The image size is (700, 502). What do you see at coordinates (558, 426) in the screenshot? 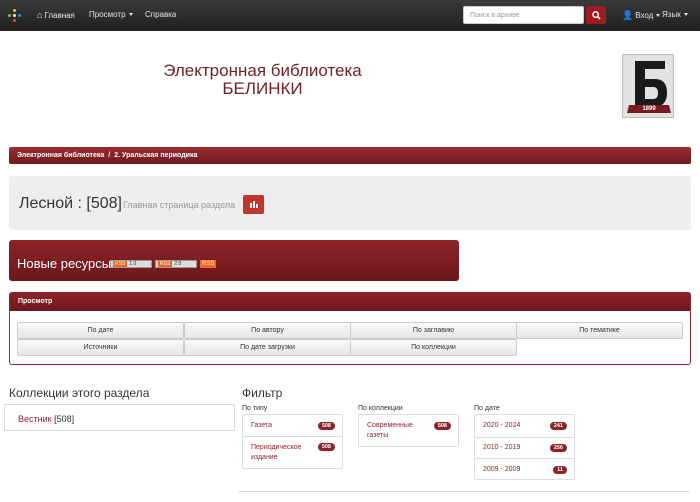
I see `filter-count-badge: 241` at bounding box center [558, 426].